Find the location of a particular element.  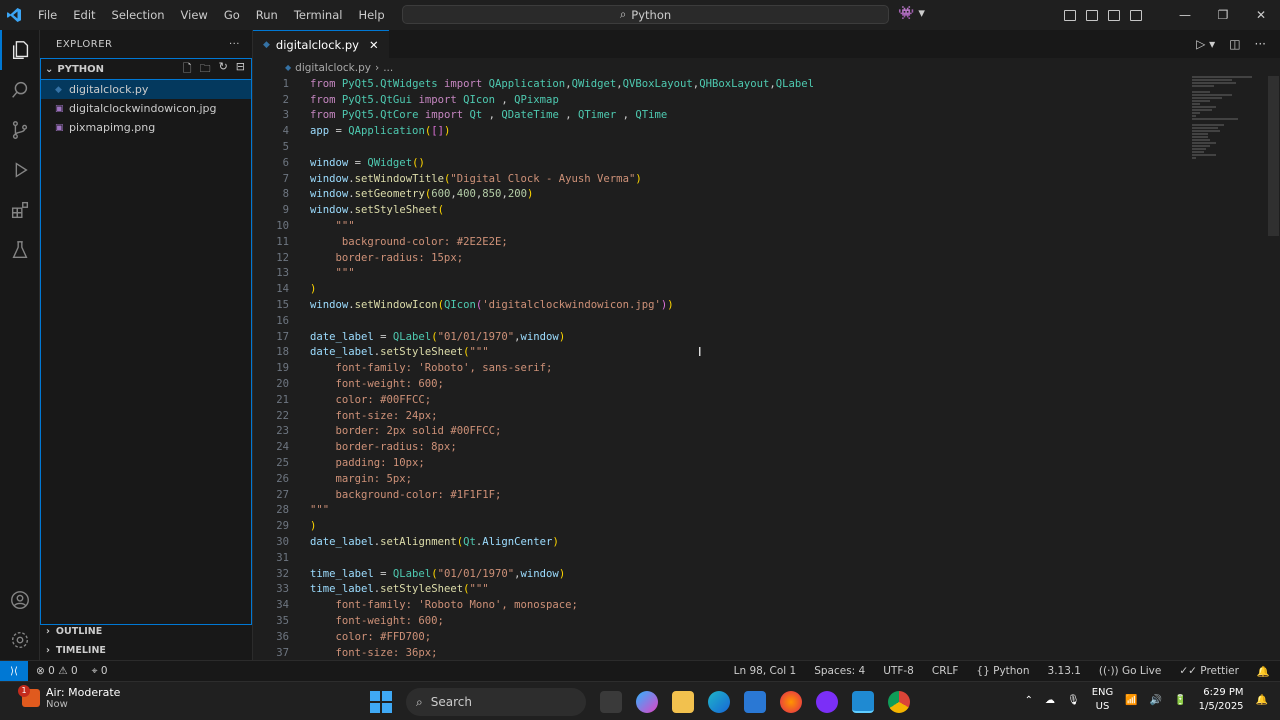

file-item: ▣ pixmapimg.png is located at coordinates (146, 127).